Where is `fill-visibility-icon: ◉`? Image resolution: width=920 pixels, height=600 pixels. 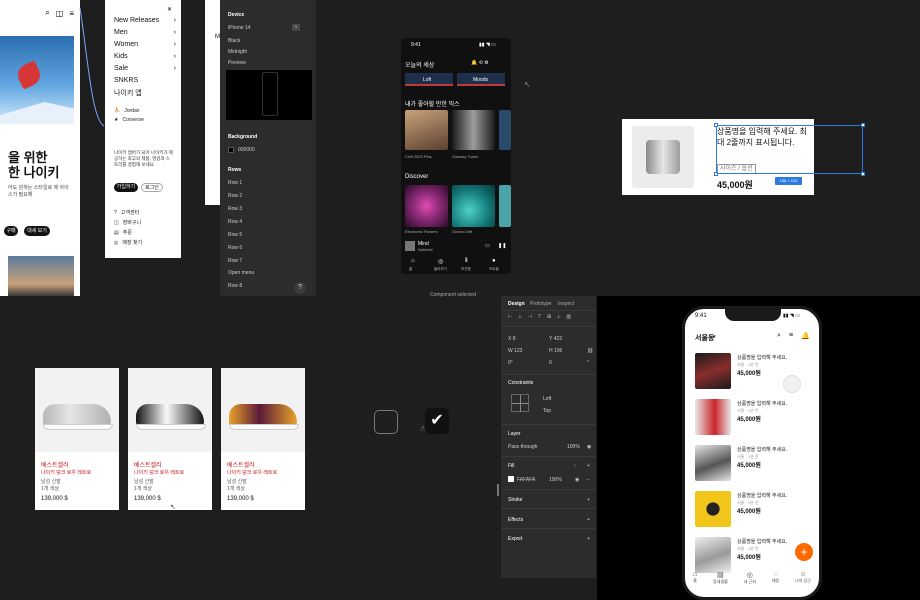 fill-visibility-icon: ◉ is located at coordinates (577, 480).